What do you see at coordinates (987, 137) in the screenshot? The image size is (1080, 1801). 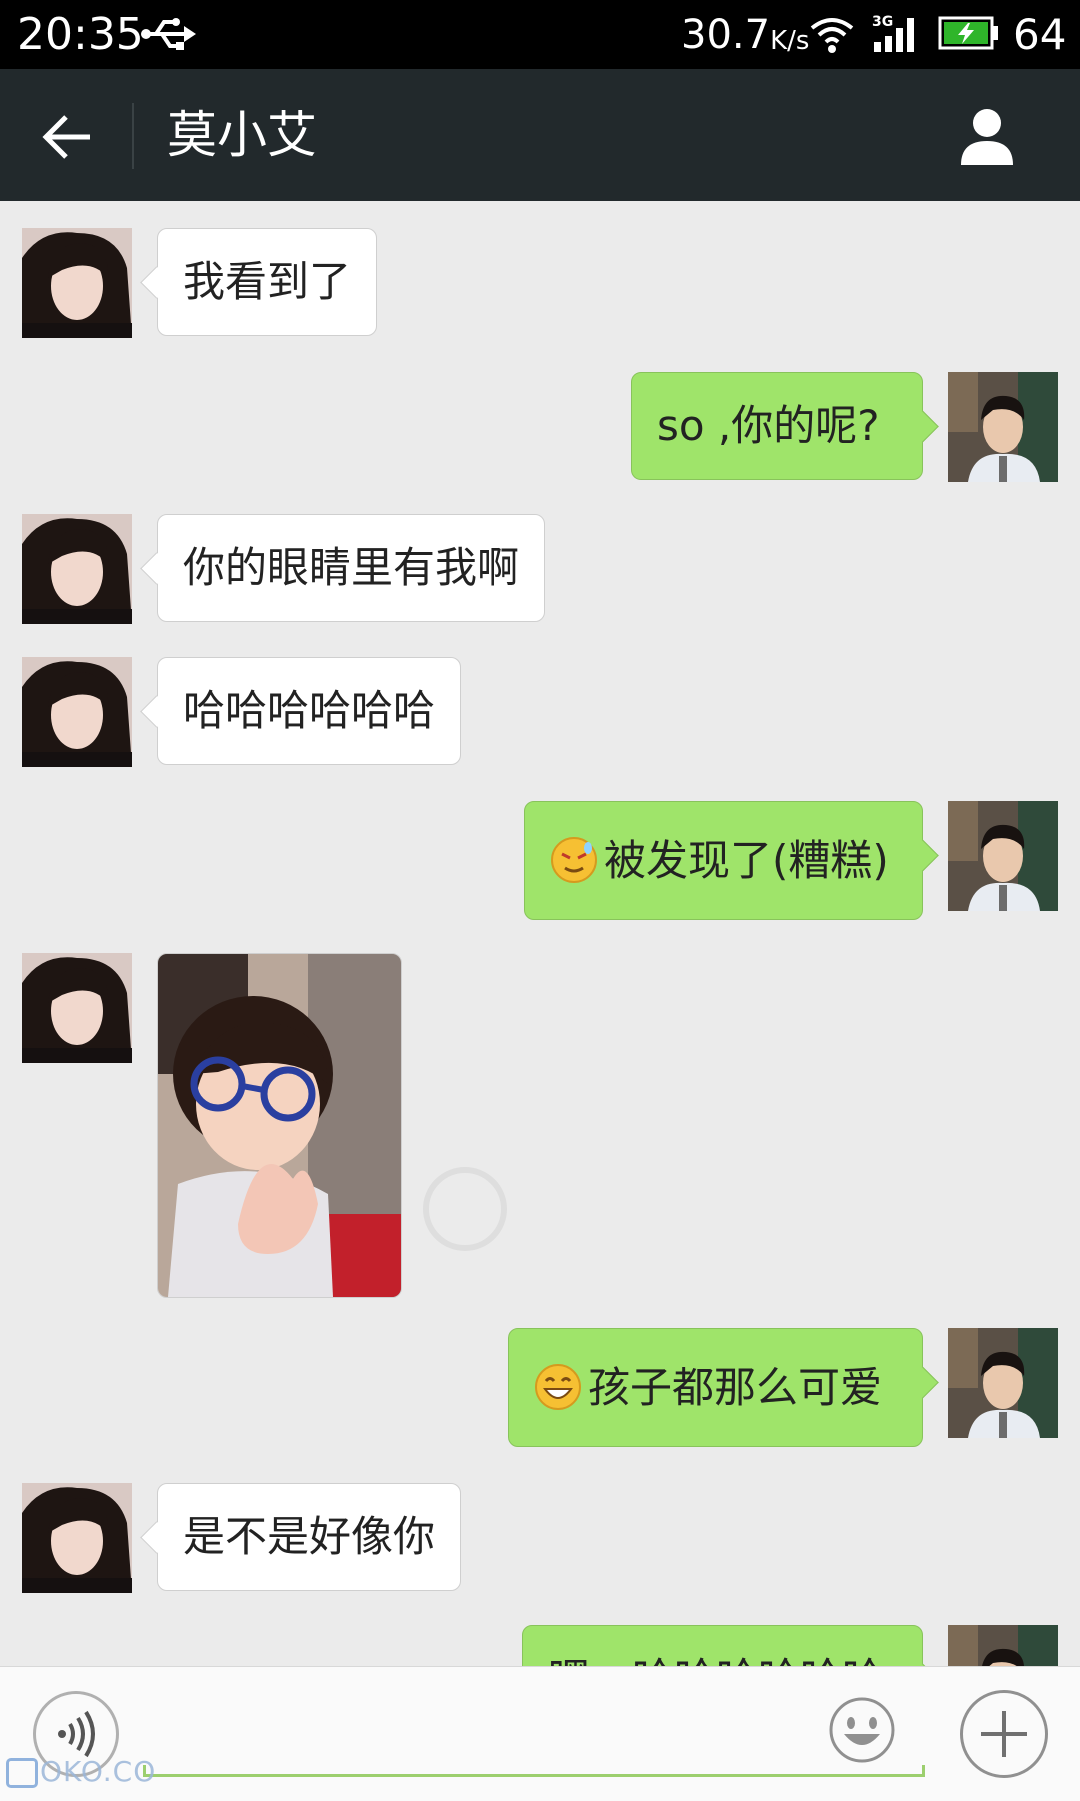 I see `contact-profile-icon` at bounding box center [987, 137].